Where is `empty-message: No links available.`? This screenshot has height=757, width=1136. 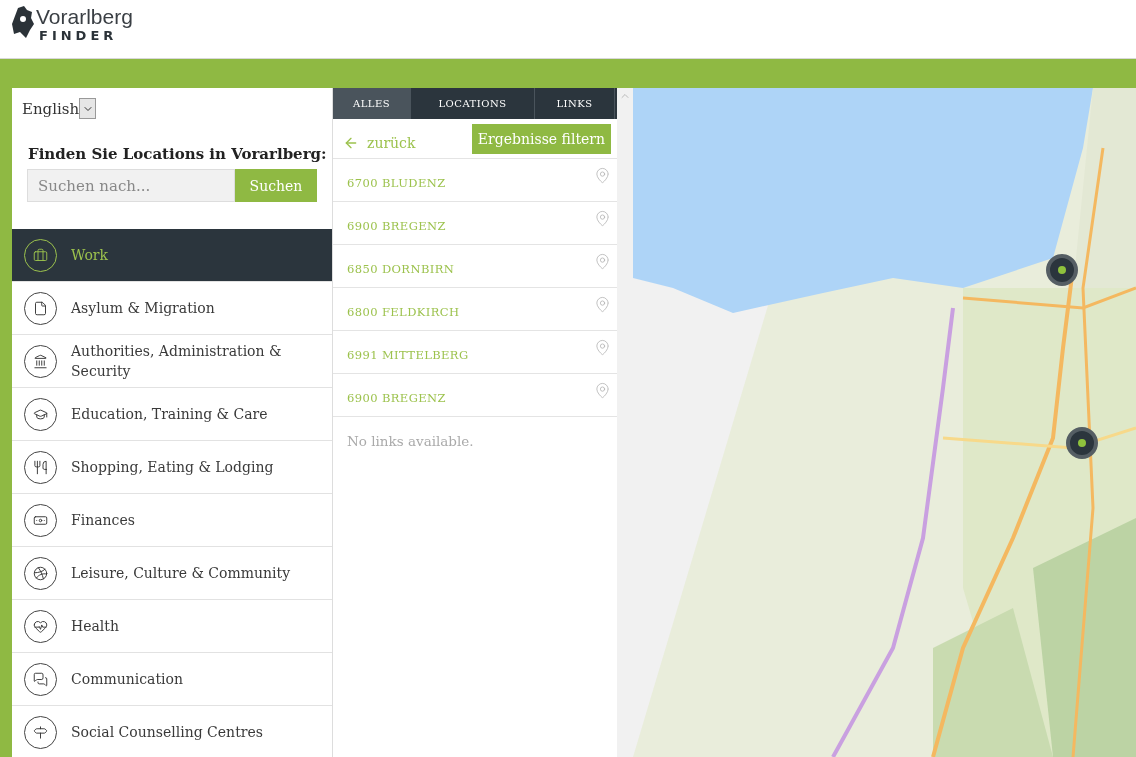
empty-message: No links available. is located at coordinates (411, 441).